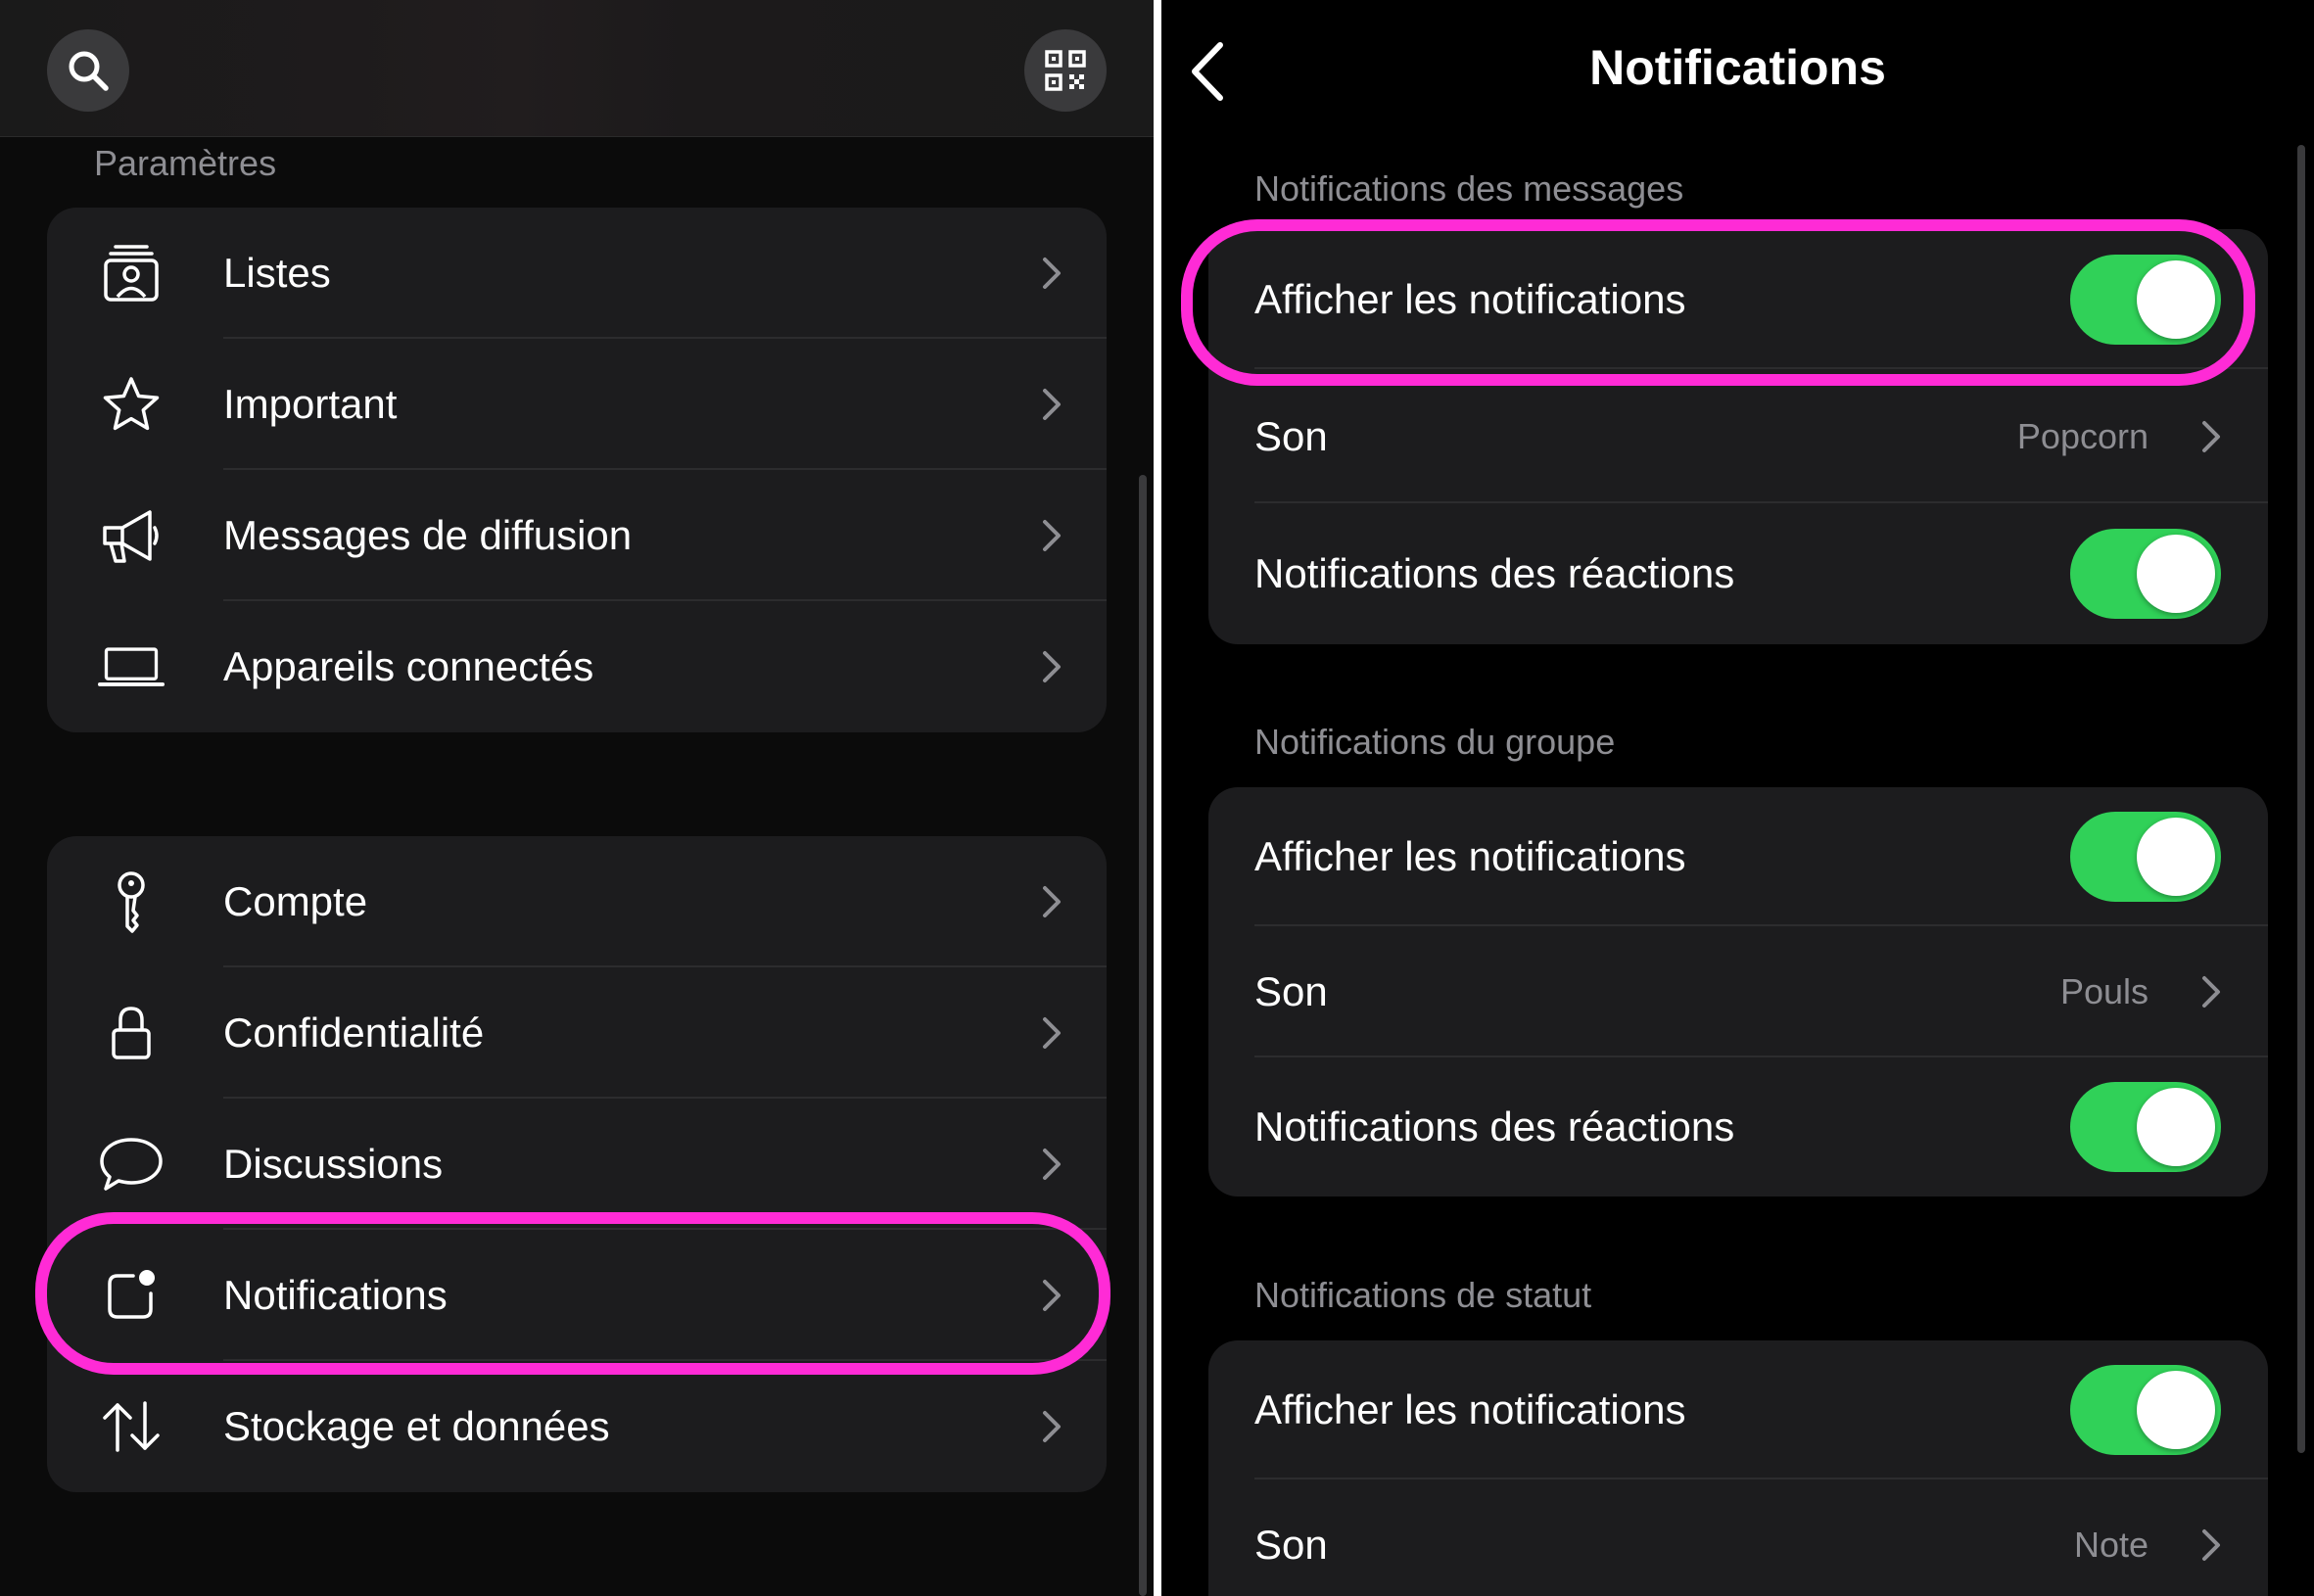 The height and width of the screenshot is (1596, 2314). Describe the element at coordinates (1738, 573) in the screenshot. I see `message-reactions-row: Notifications des réactions` at that location.